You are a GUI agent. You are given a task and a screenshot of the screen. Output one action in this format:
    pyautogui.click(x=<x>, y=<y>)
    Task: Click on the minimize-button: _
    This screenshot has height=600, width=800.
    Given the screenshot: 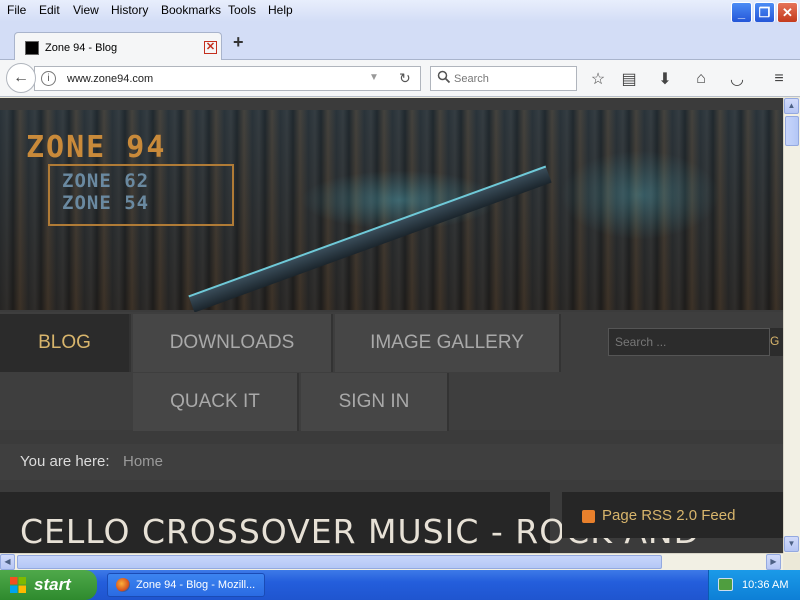 What is the action you would take?
    pyautogui.click(x=741, y=12)
    